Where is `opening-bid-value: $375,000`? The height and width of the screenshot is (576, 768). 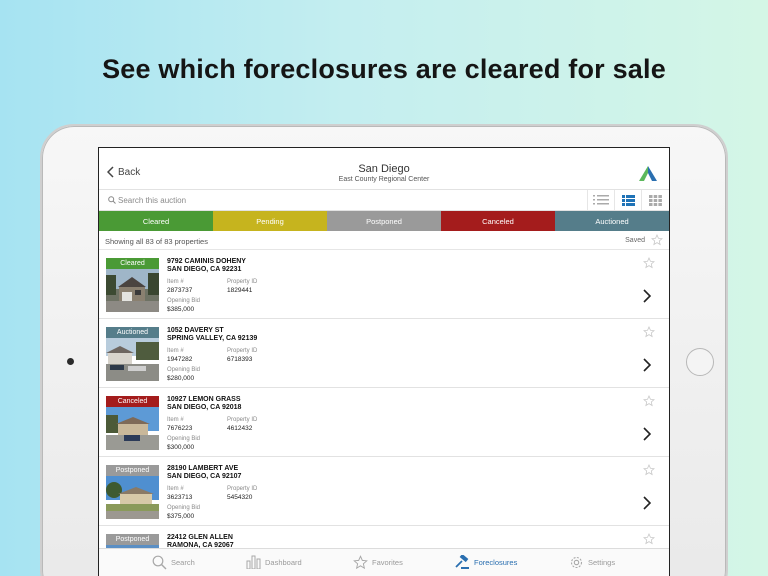 opening-bid-value: $375,000 is located at coordinates (181, 516).